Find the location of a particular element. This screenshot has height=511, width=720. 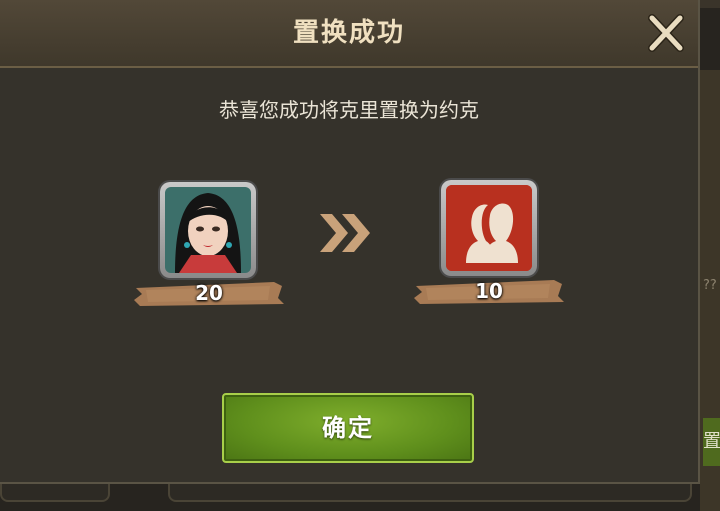

confirm-button: 确定 is located at coordinates (348, 428).